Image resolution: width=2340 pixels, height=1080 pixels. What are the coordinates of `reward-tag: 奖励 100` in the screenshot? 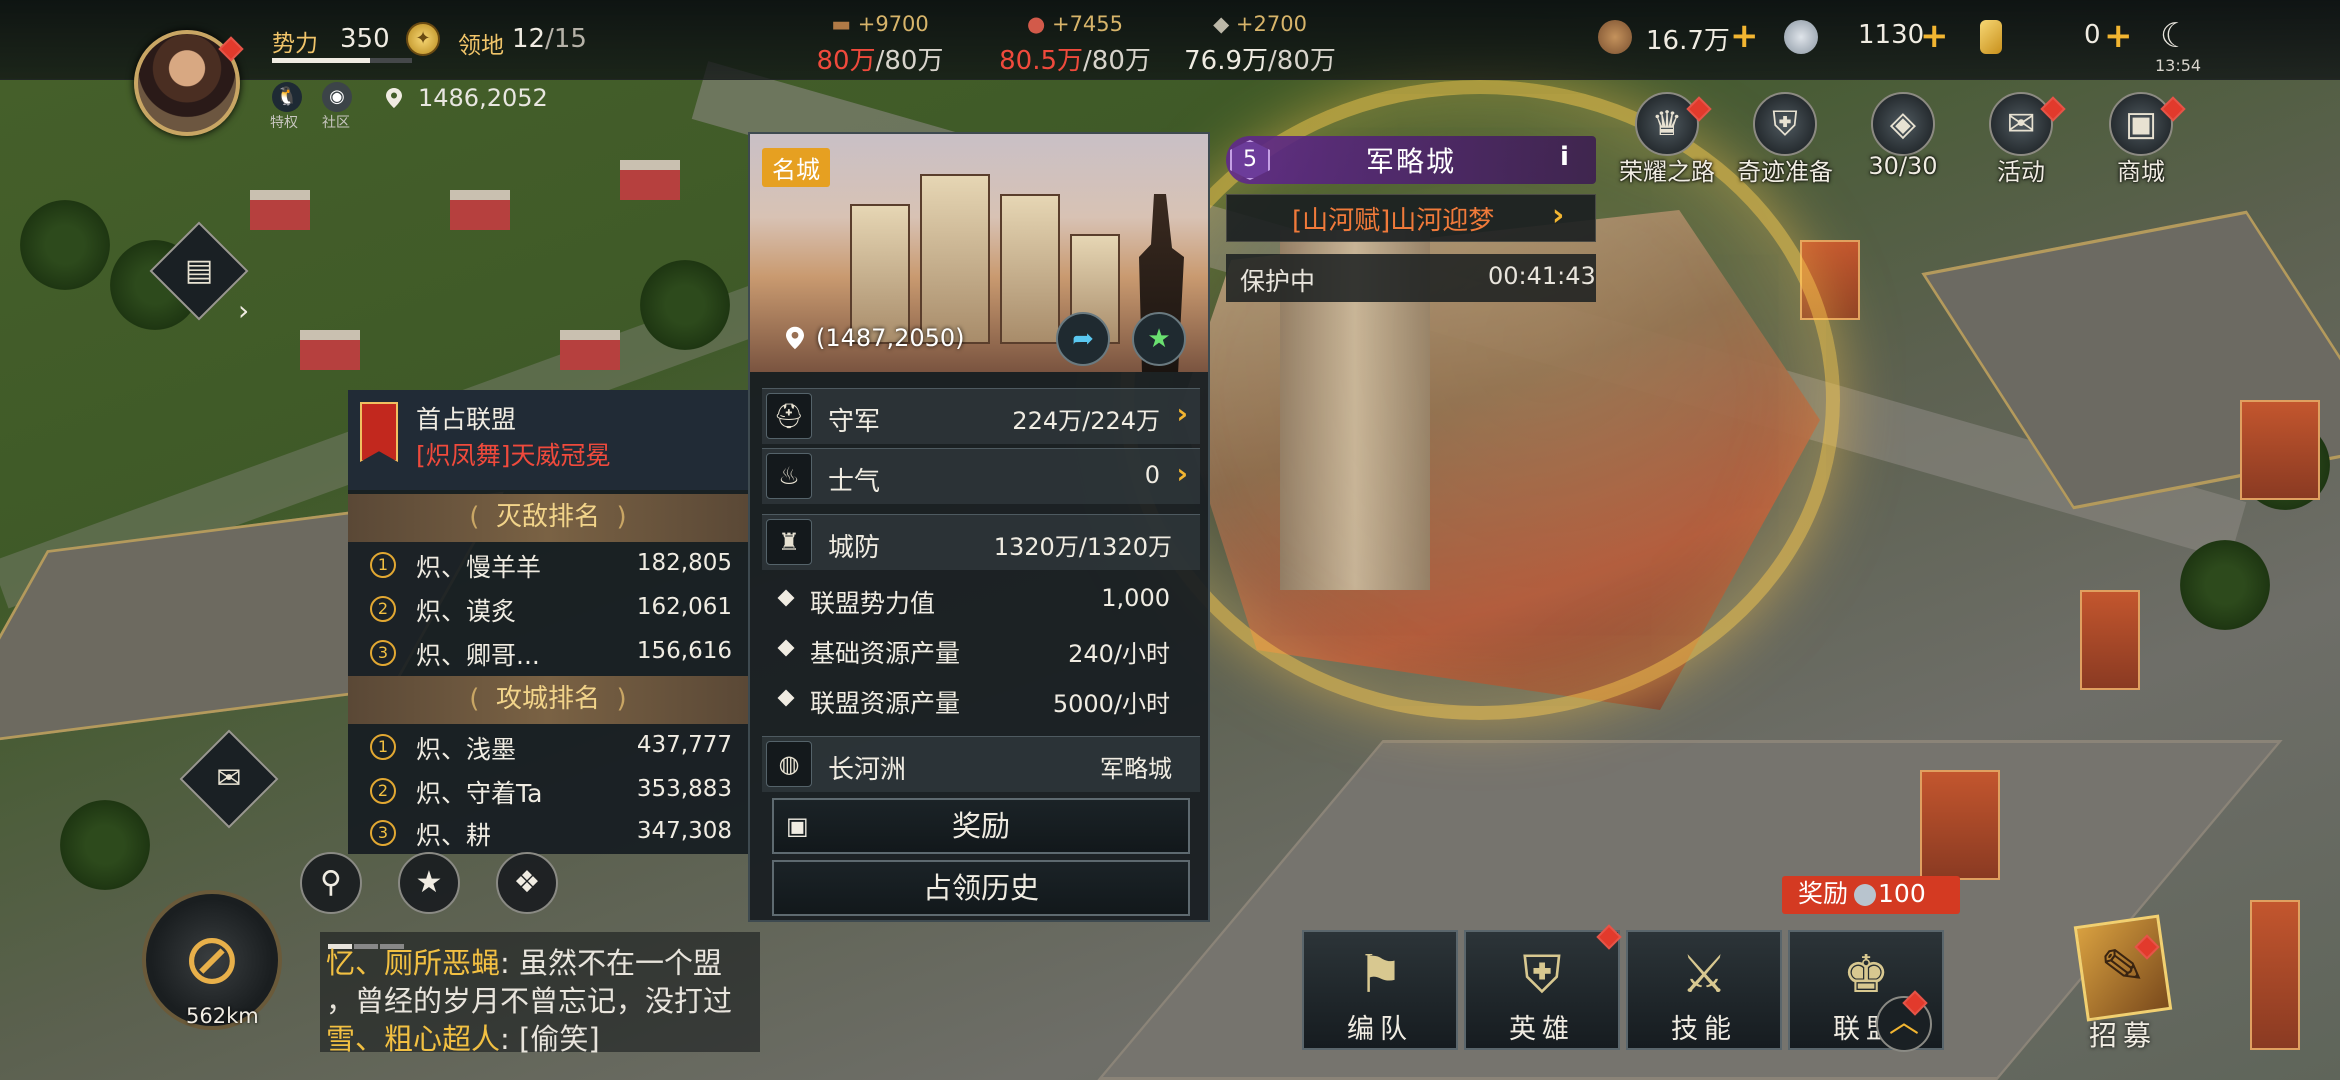 It's located at (1871, 895).